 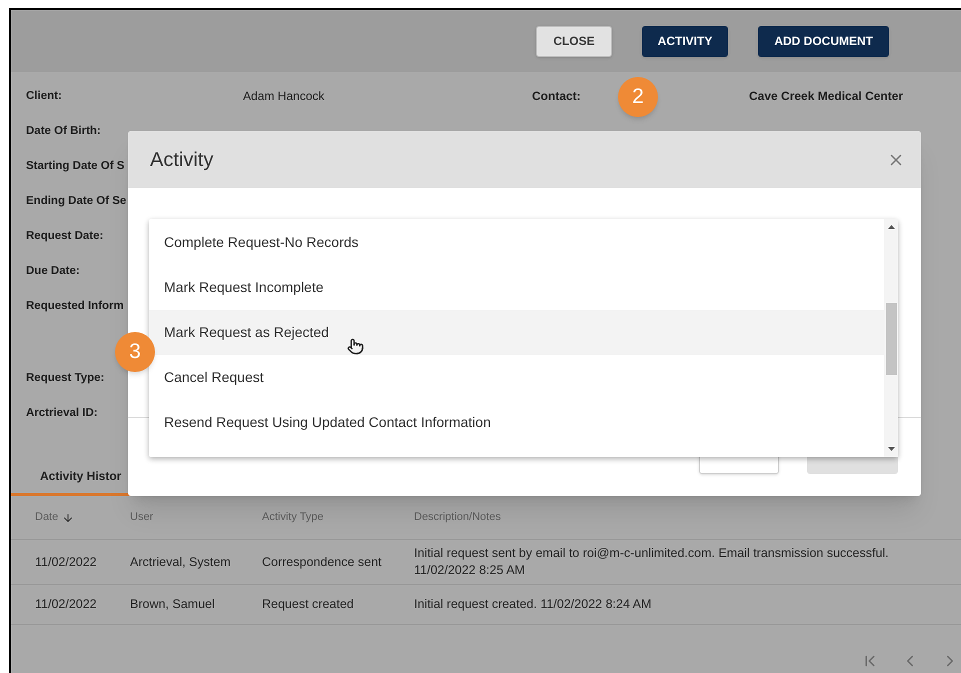 I want to click on dialog-title: Activity, so click(x=182, y=160).